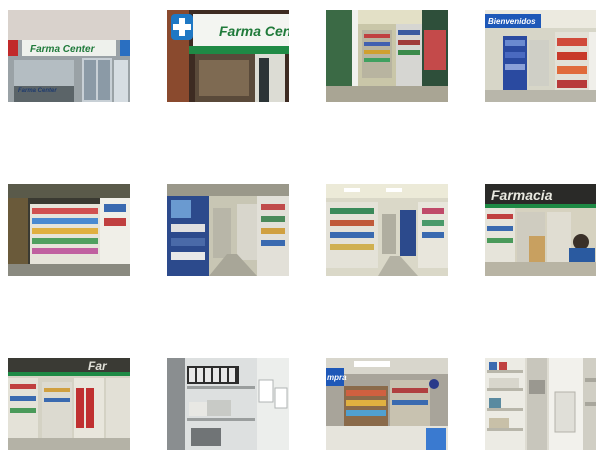 This screenshot has width=596, height=450. I want to click on sign-farma-center-lower: Farma Center, so click(37, 91).